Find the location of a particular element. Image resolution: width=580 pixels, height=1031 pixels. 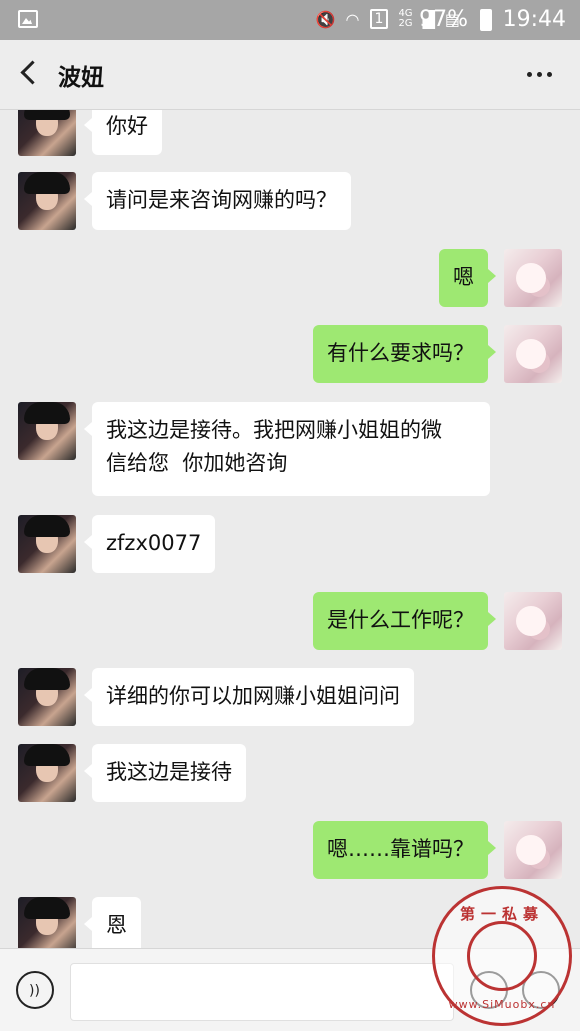

mute-icon: 🔇 is located at coordinates (325, 19).